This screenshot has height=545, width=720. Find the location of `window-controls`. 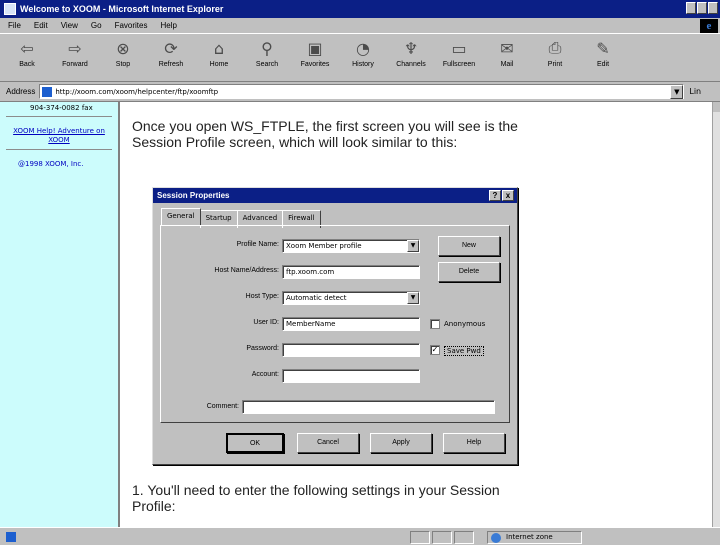

window-controls is located at coordinates (701, 8).